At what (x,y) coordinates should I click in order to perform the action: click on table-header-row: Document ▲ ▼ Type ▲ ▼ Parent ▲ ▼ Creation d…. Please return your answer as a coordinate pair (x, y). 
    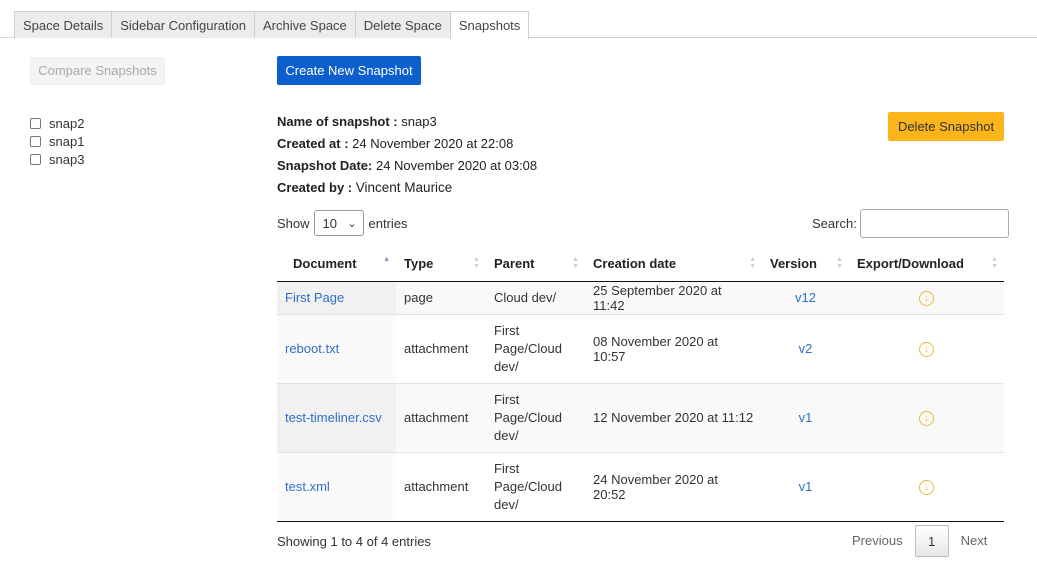
    Looking at the image, I should click on (640, 264).